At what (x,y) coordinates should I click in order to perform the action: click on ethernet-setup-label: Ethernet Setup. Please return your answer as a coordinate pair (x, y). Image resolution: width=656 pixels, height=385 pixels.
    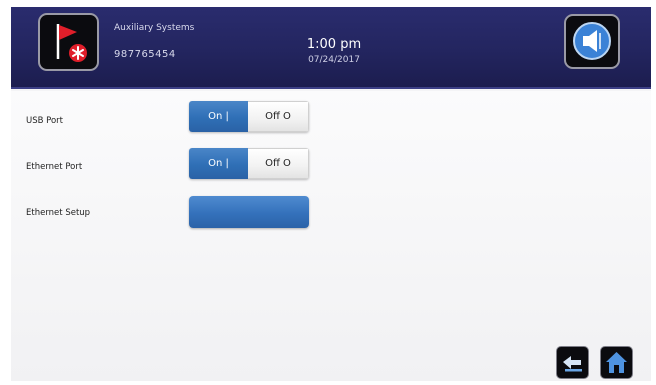
    Looking at the image, I should click on (58, 213).